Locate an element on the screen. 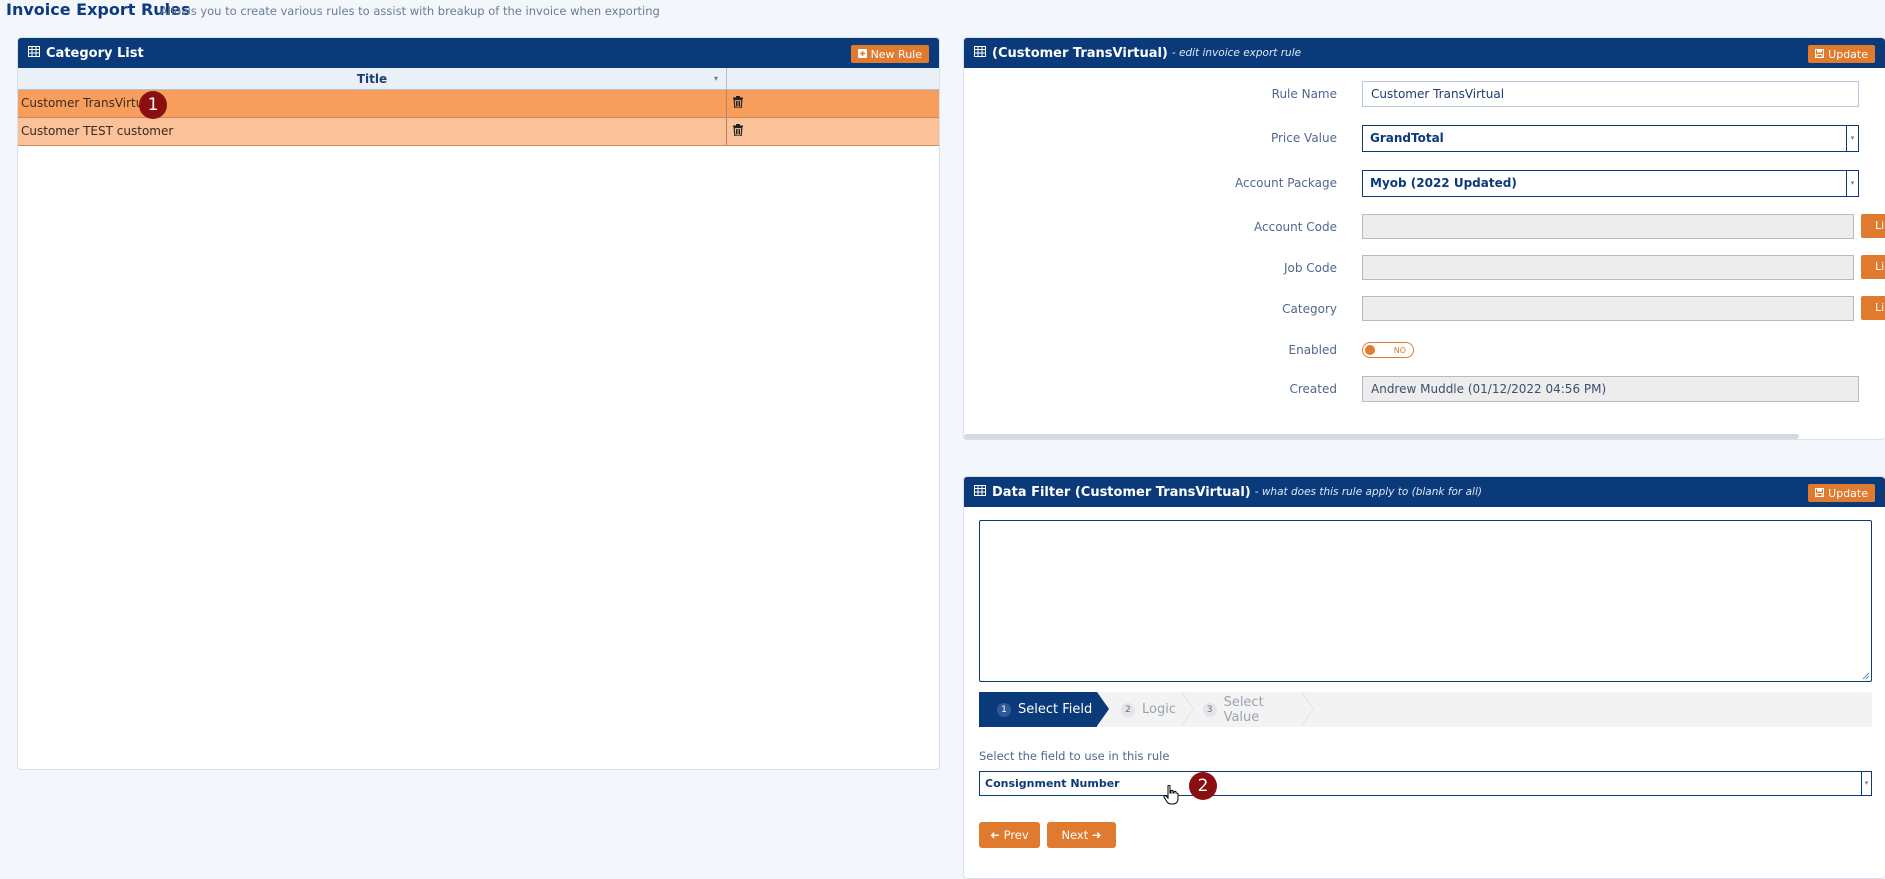 Image resolution: width=1885 pixels, height=879 pixels. field-select: Consignment Number ▾ is located at coordinates (1425, 783).